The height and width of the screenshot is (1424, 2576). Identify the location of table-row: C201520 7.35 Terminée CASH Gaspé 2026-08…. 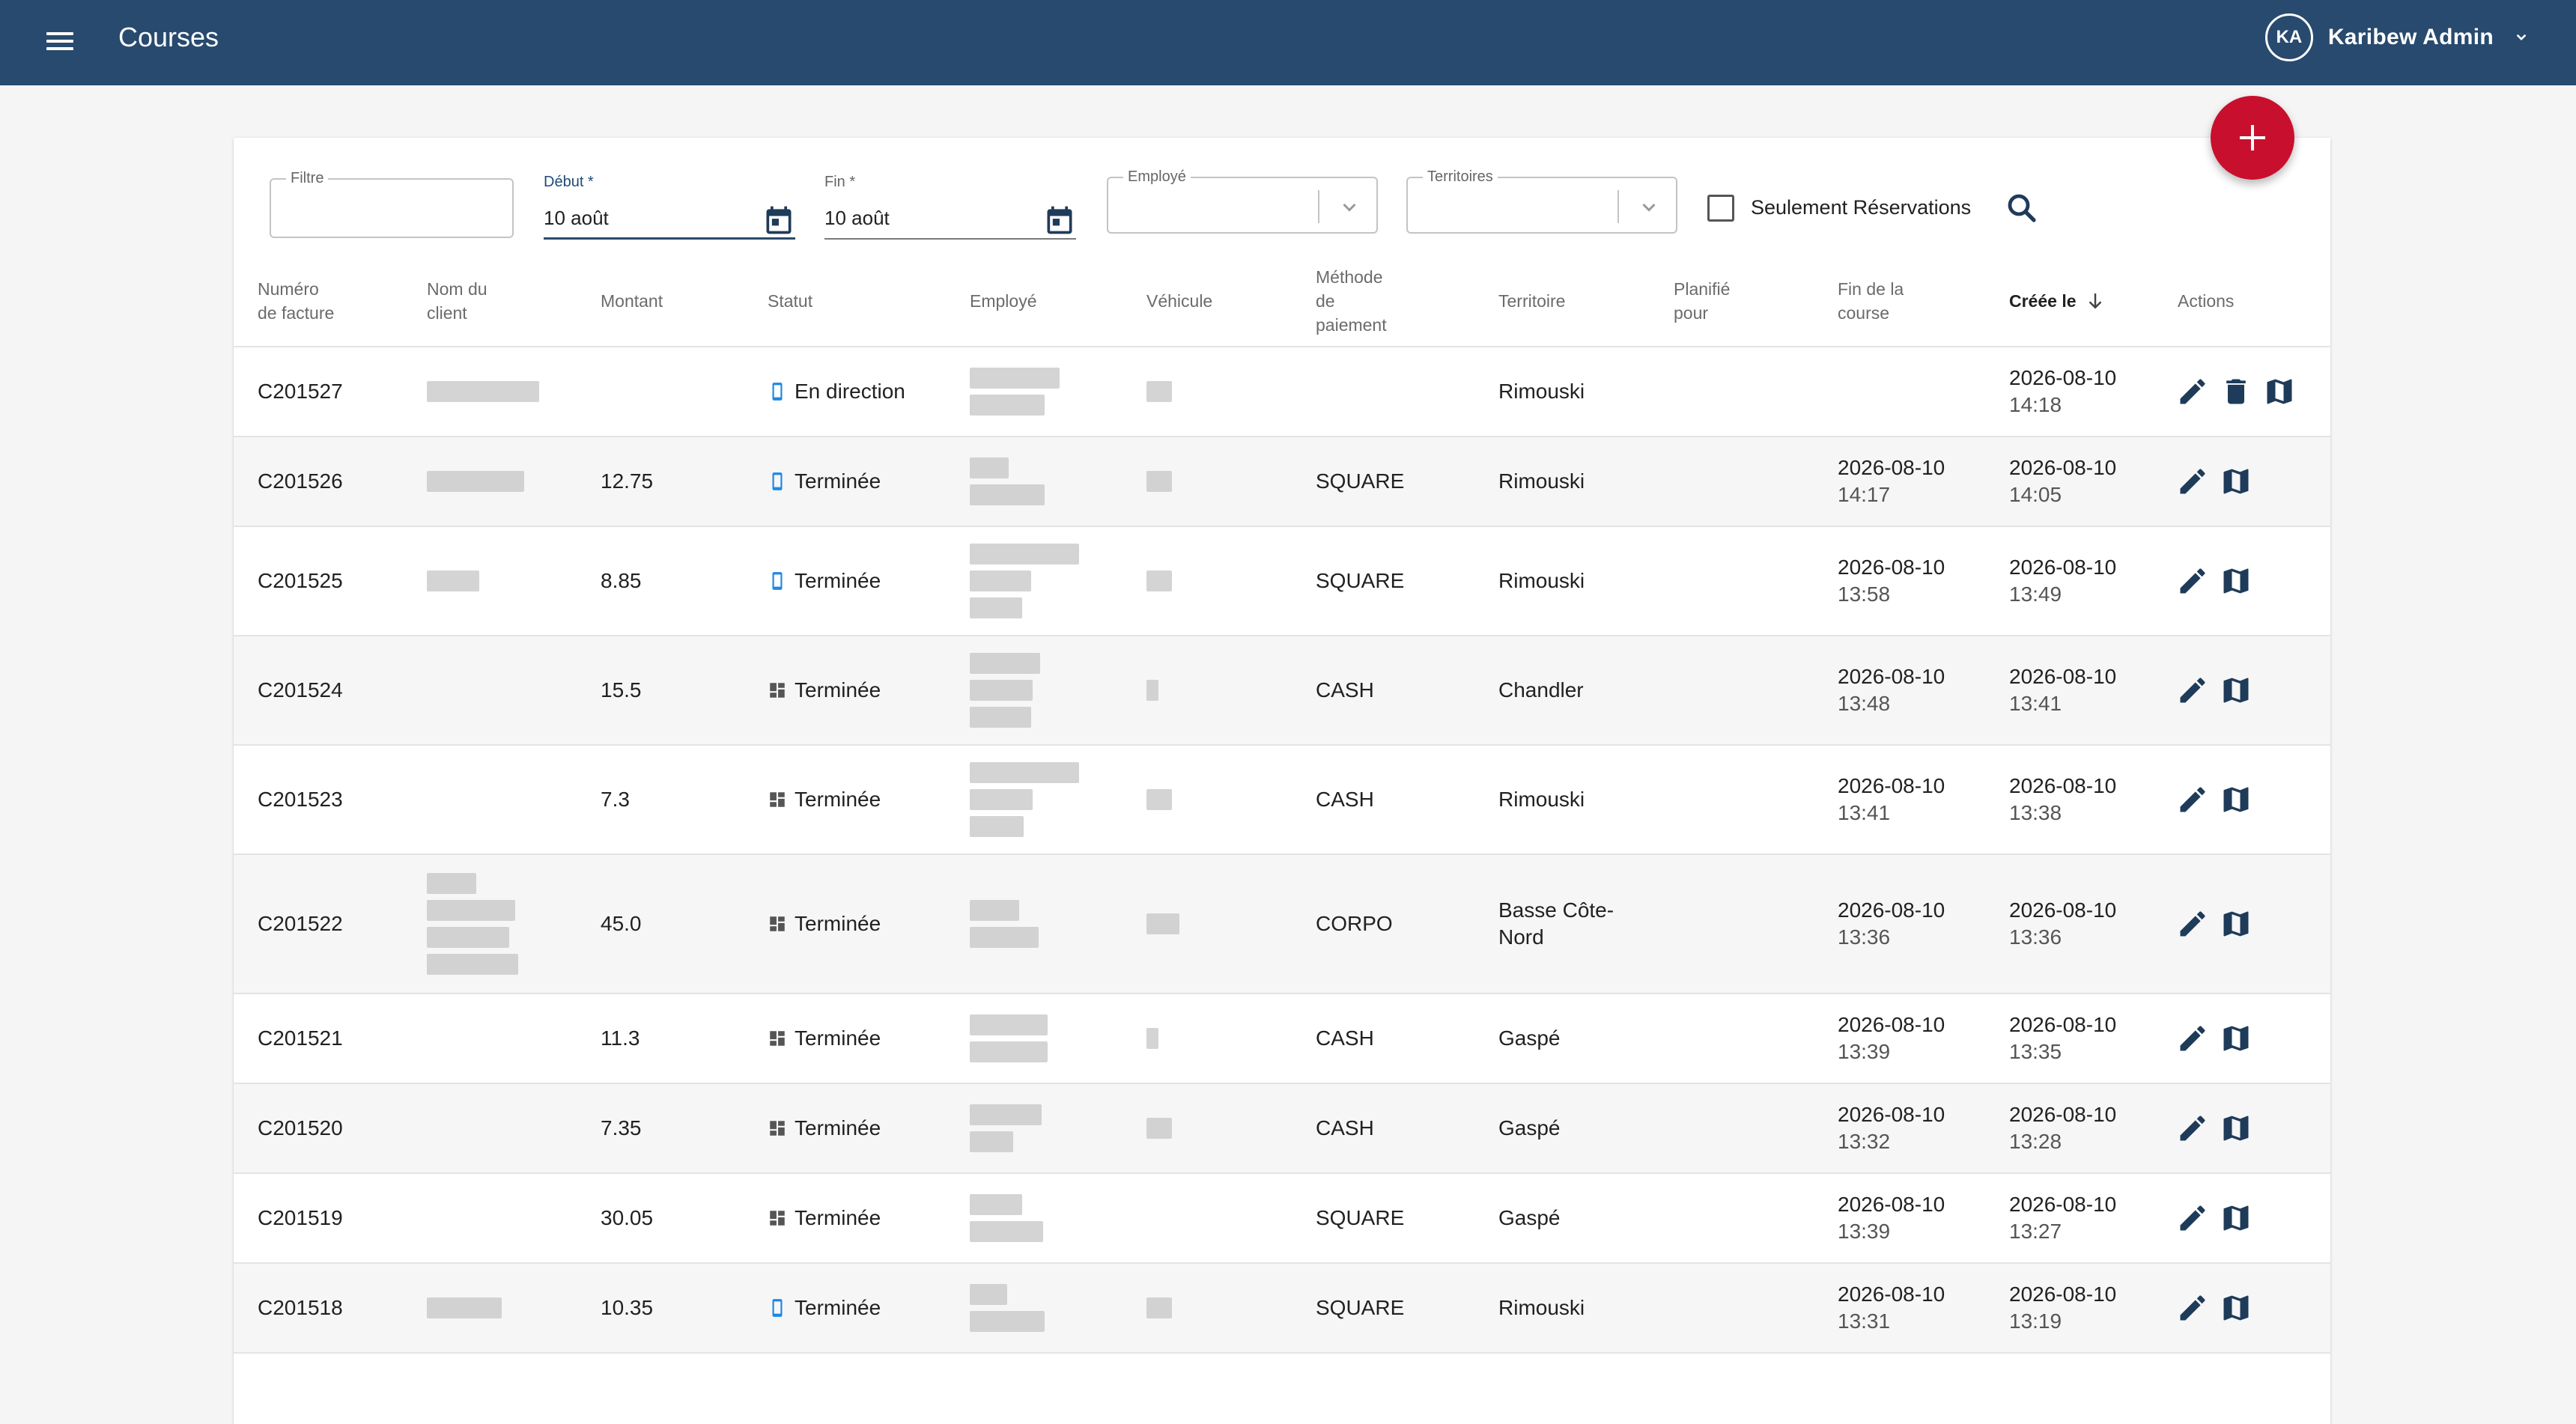
(1282, 1129).